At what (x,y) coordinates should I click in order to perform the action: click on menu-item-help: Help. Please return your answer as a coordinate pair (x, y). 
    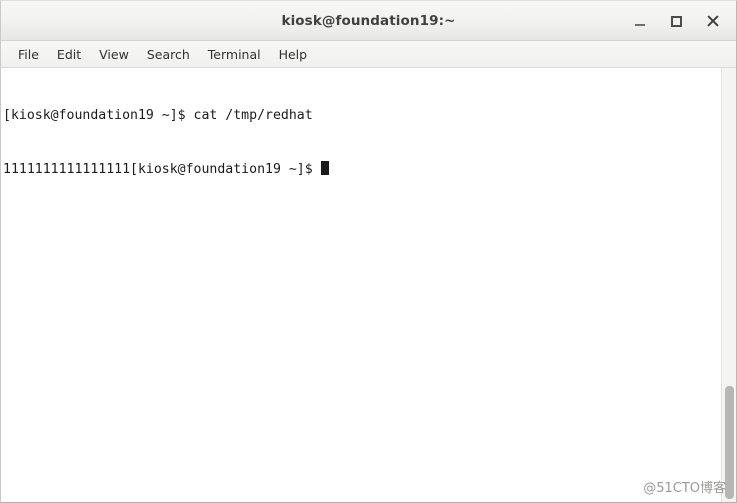
    Looking at the image, I should click on (293, 54).